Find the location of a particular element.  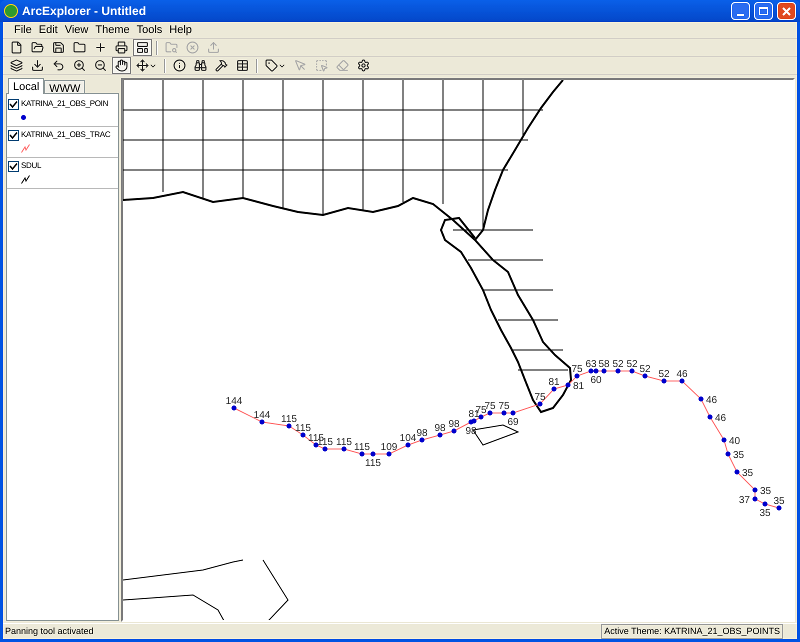

page-icon is located at coordinates (16, 47).